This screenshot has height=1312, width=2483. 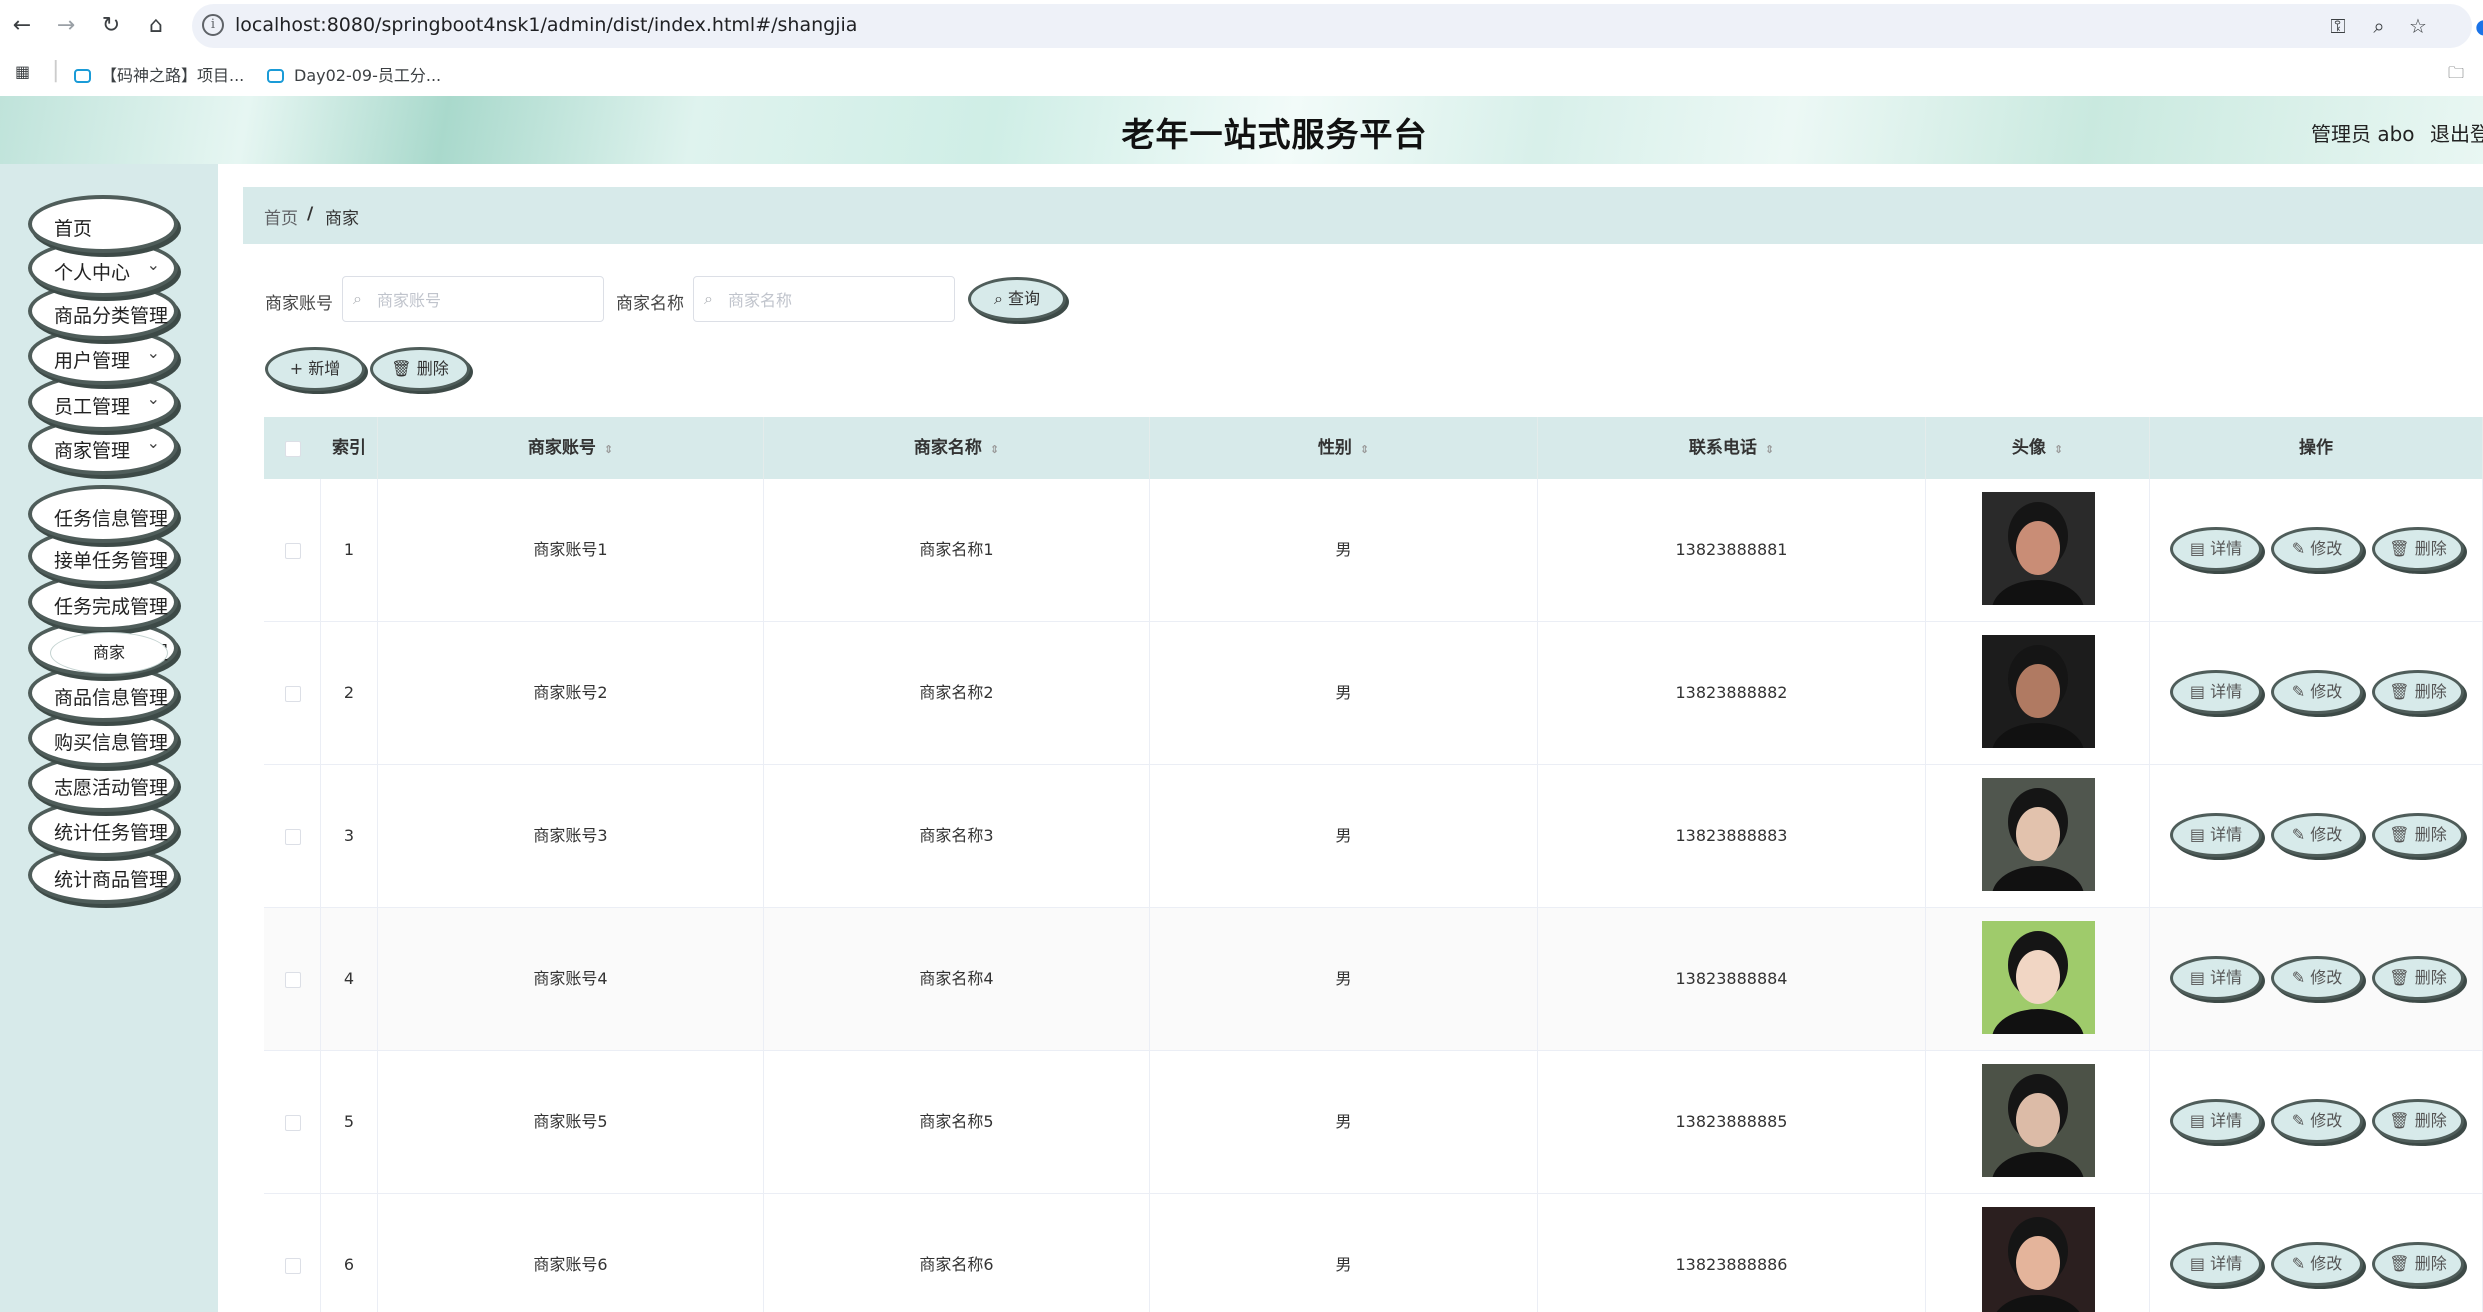 I want to click on cell-phone: 13823888886, so click(x=1732, y=1253).